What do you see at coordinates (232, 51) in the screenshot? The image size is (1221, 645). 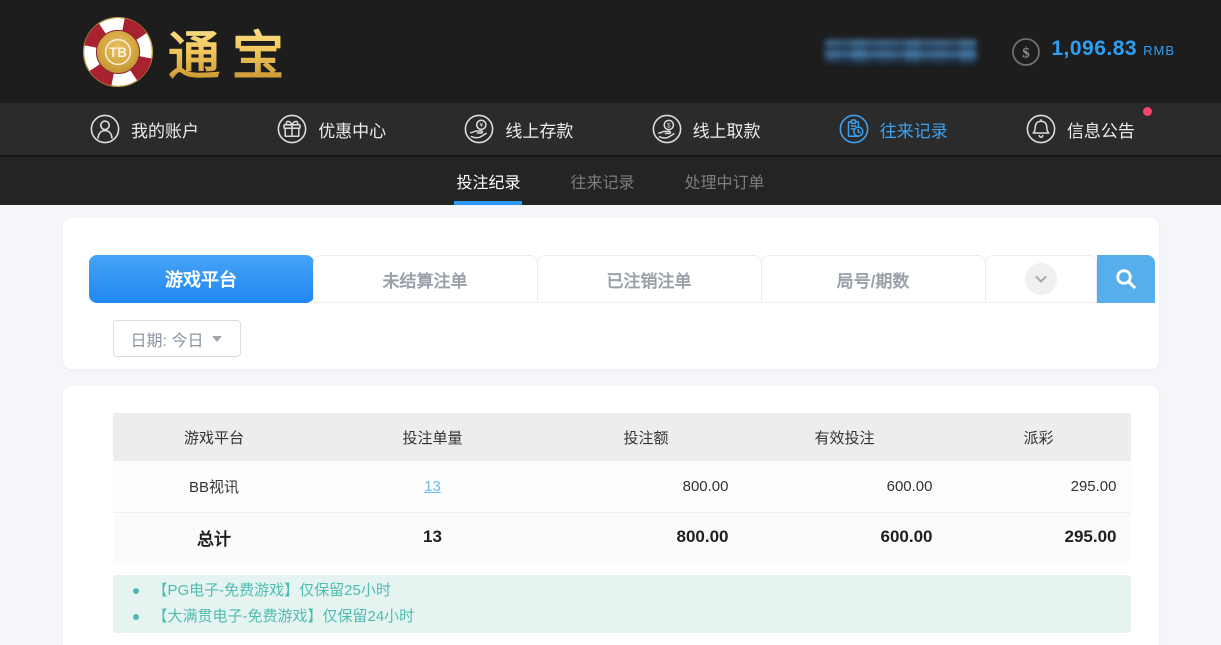 I see `logo-wordmark: 通宝` at bounding box center [232, 51].